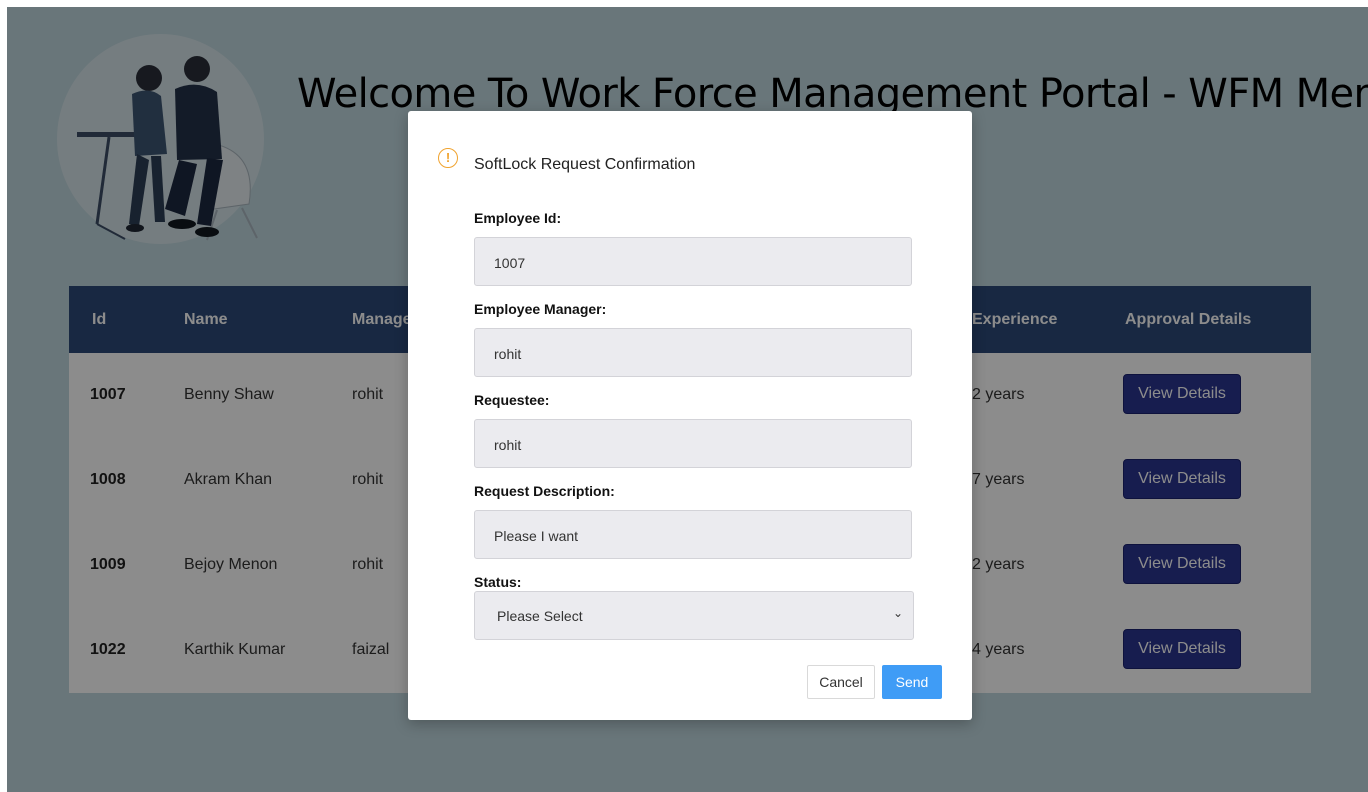  I want to click on employee-manager-value: rohit, so click(508, 354).